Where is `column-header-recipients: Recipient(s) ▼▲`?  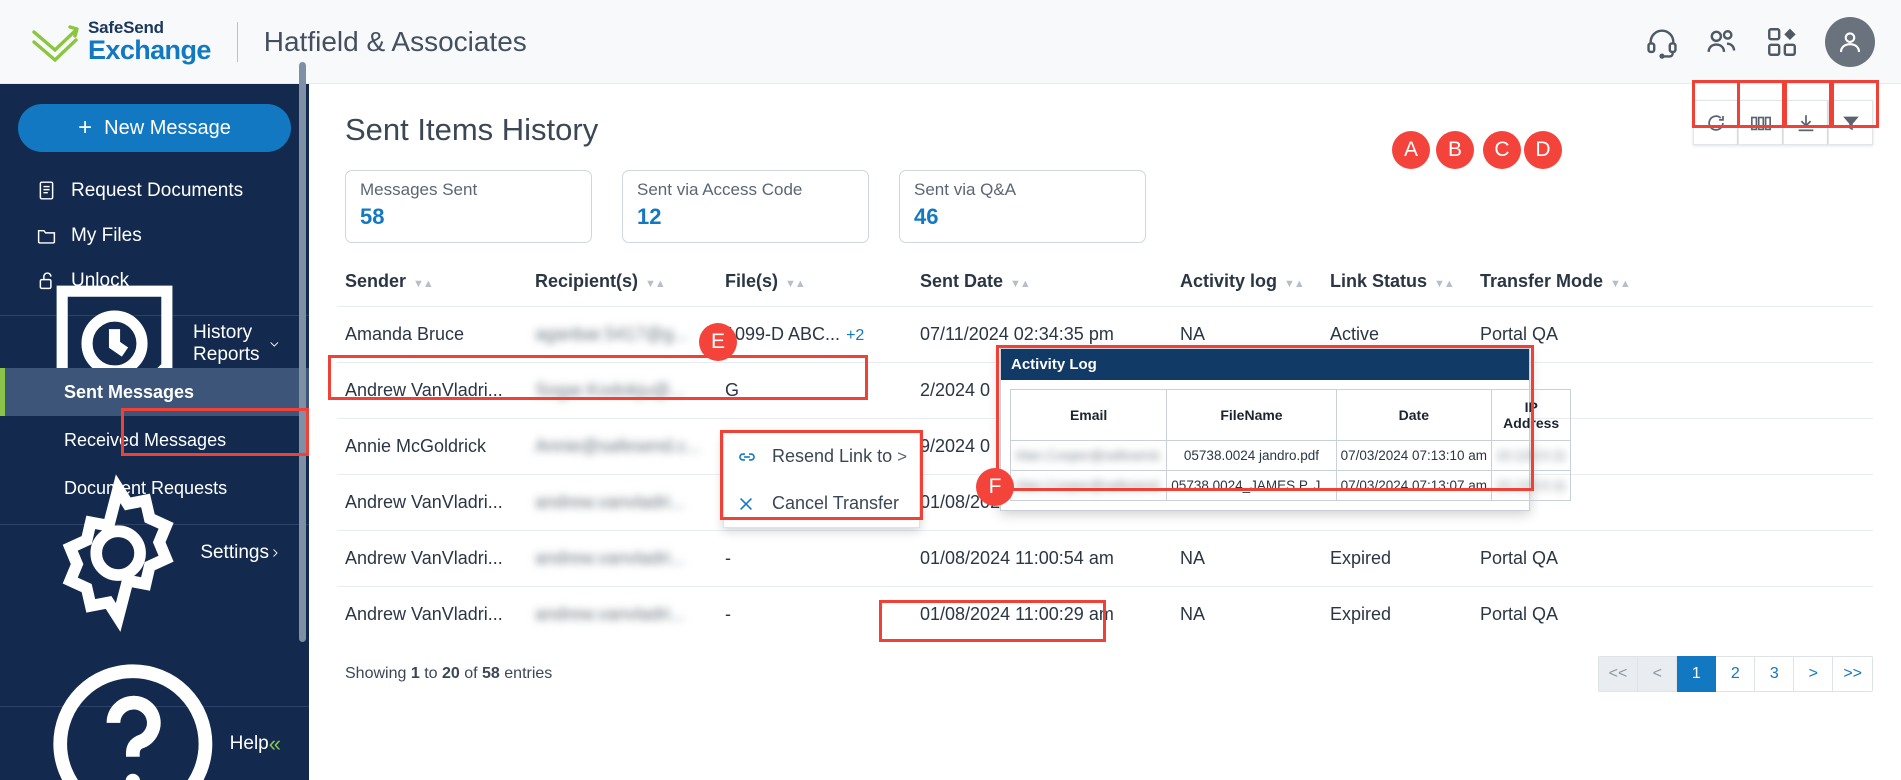
column-header-recipients: Recipient(s) ▼▲ is located at coordinates (622, 289).